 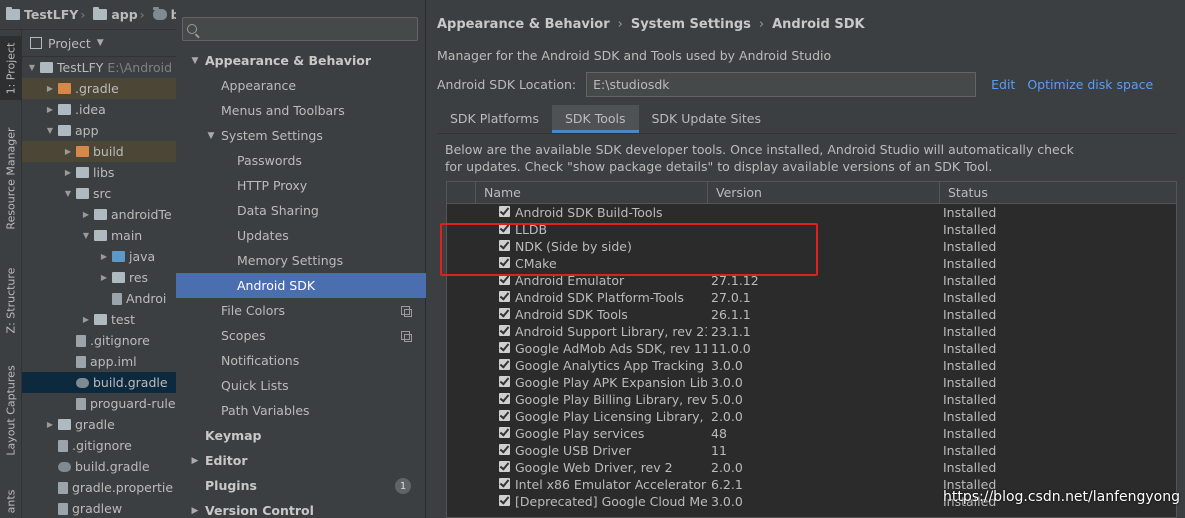 What do you see at coordinates (301, 135) in the screenshot?
I see `settings-nav-item: ▼ System Settings` at bounding box center [301, 135].